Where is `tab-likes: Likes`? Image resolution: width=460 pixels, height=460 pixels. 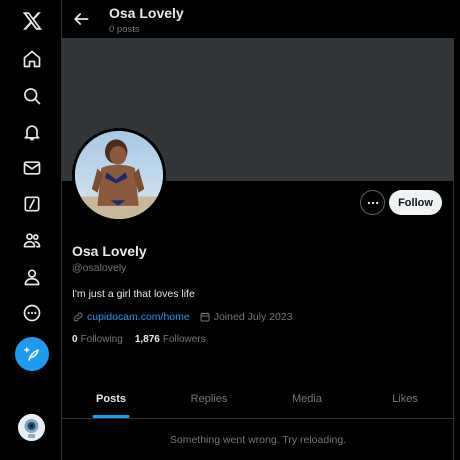
tab-likes: Likes is located at coordinates (405, 399).